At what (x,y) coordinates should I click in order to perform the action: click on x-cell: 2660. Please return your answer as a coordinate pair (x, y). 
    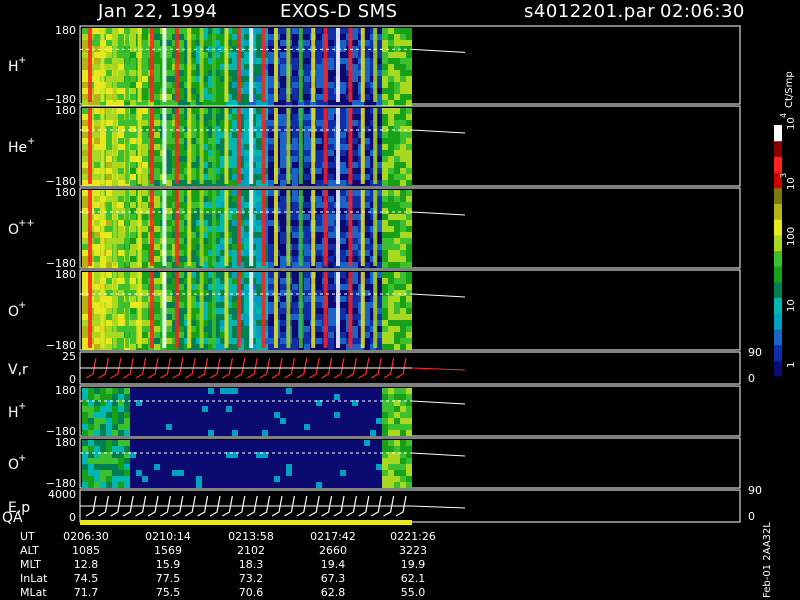
    Looking at the image, I should click on (333, 550).